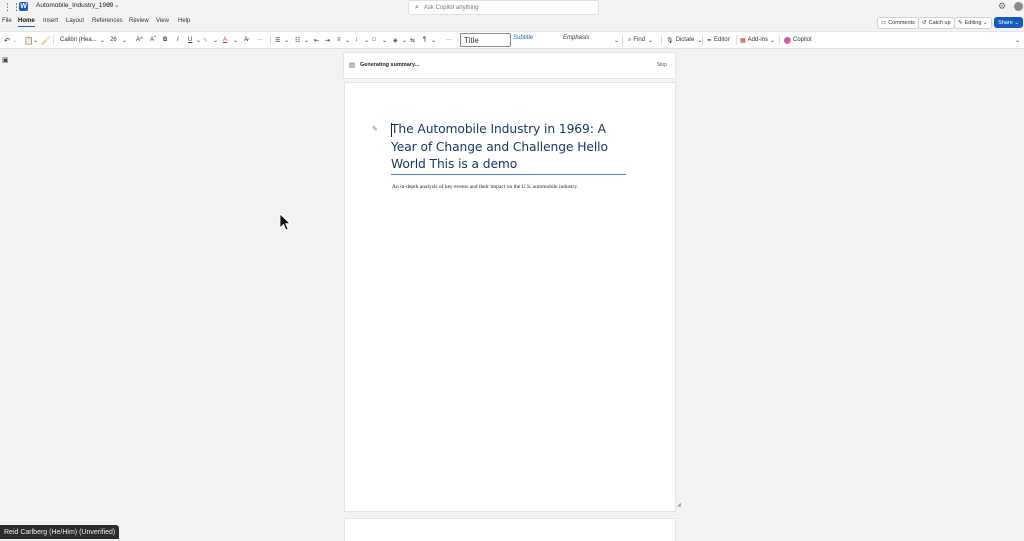  Describe the element at coordinates (190, 40) in the screenshot. I see `underline-icon: U` at that location.